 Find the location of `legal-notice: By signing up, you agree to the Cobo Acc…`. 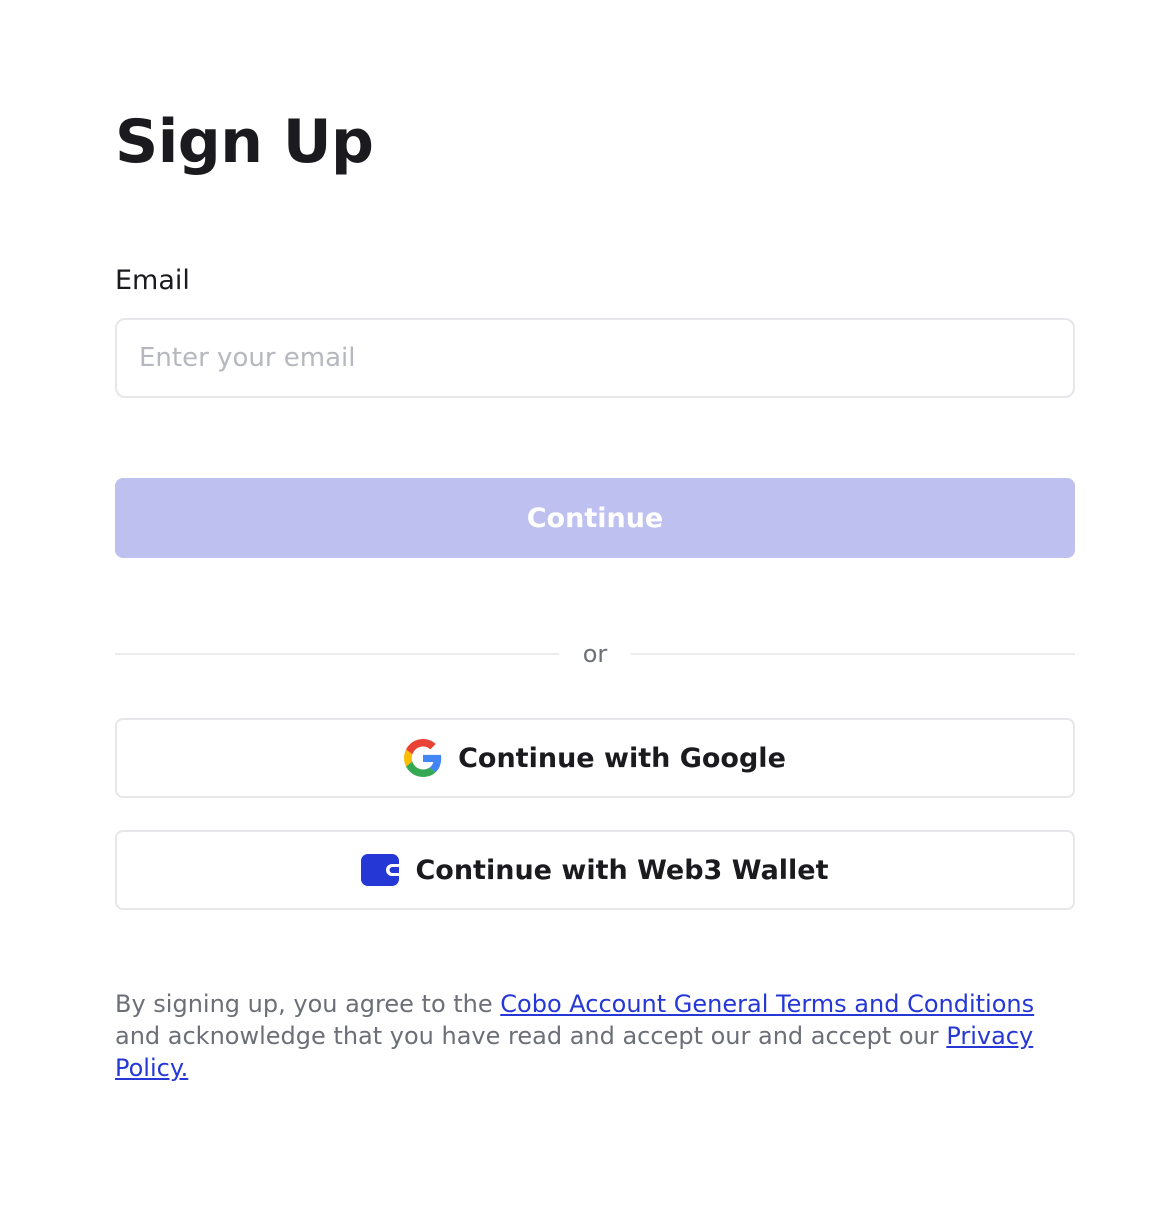

legal-notice: By signing up, you agree to the Cobo Acc… is located at coordinates (585, 1036).